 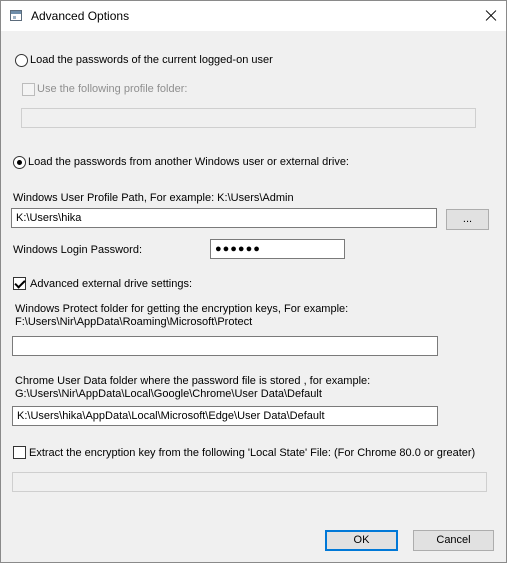 What do you see at coordinates (491, 16) in the screenshot?
I see `close-icon` at bounding box center [491, 16].